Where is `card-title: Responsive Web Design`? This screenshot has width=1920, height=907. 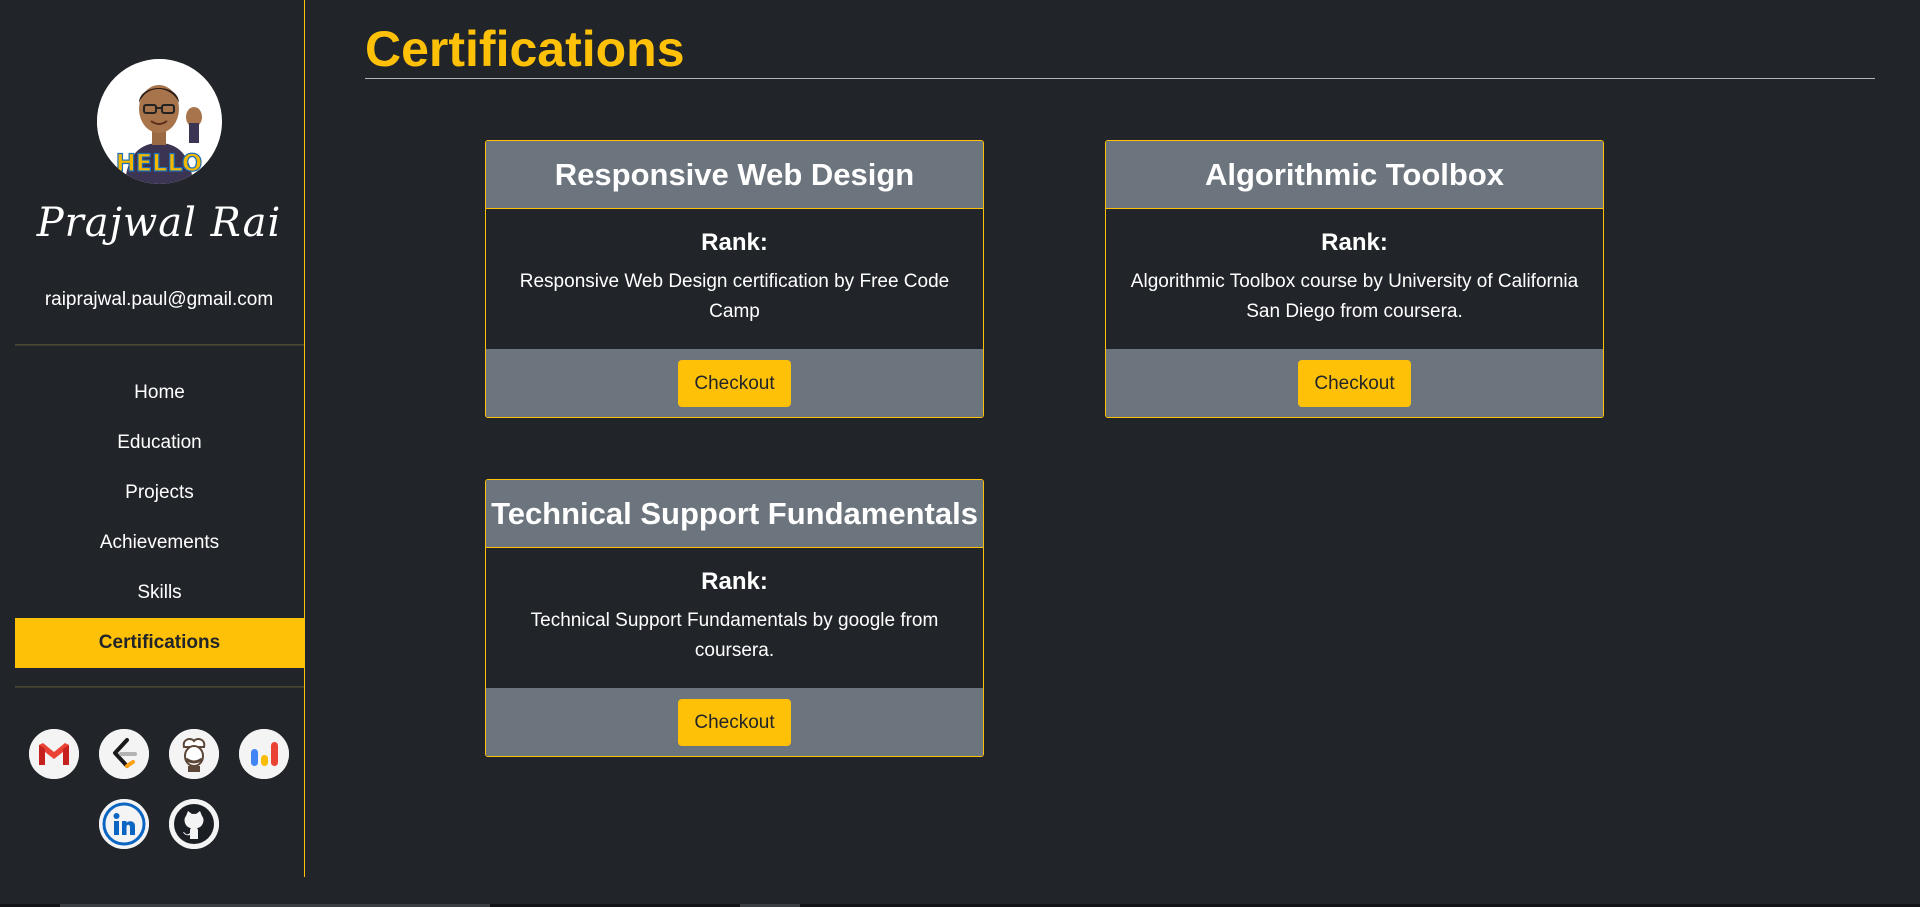
card-title: Responsive Web Design is located at coordinates (734, 175).